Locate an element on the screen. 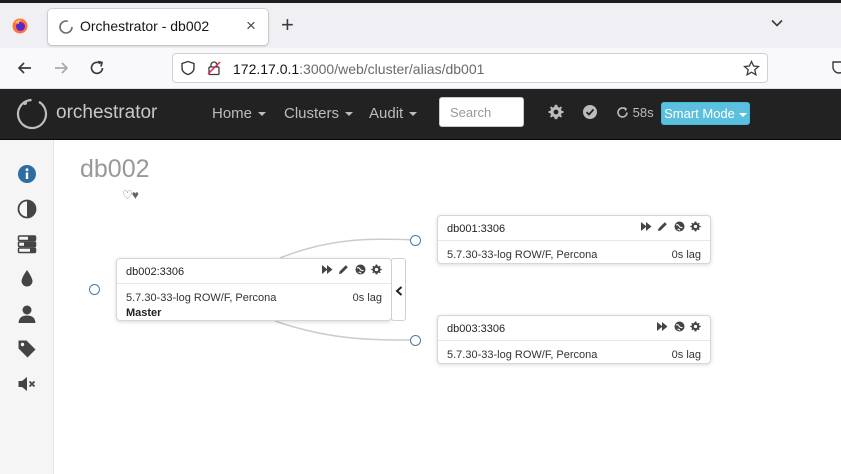 The height and width of the screenshot is (474, 841). brand-name: orchestrator is located at coordinates (106, 113).